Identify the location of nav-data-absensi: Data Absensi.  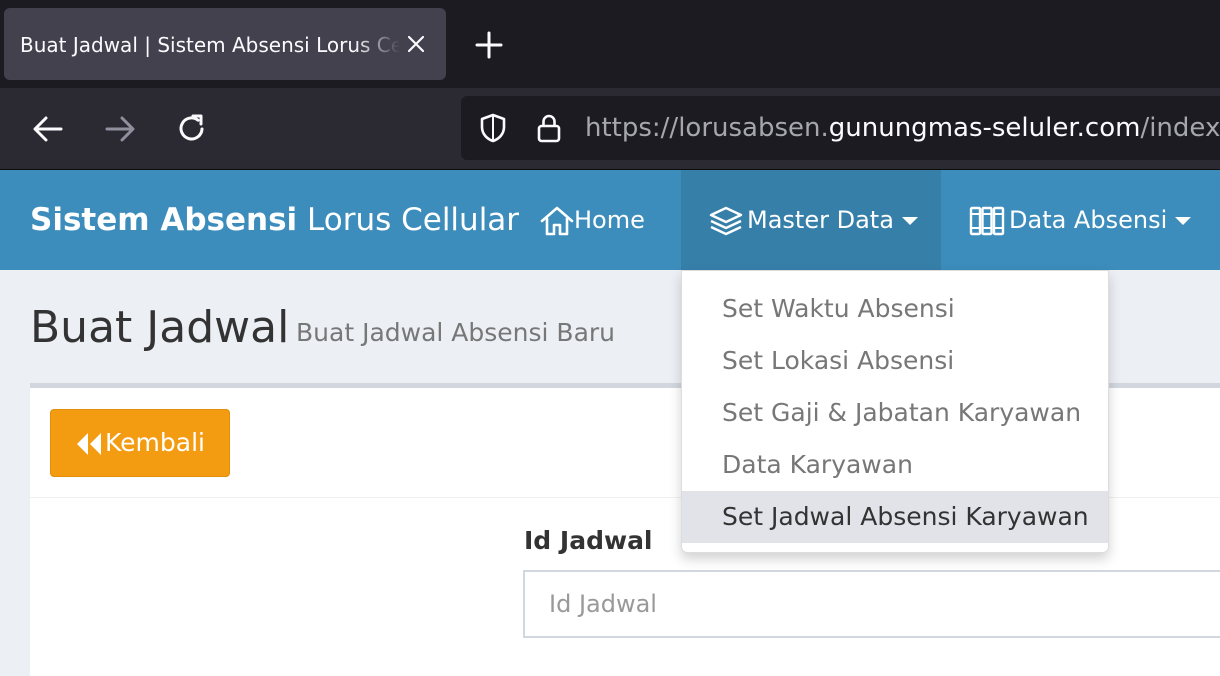
(1080, 220).